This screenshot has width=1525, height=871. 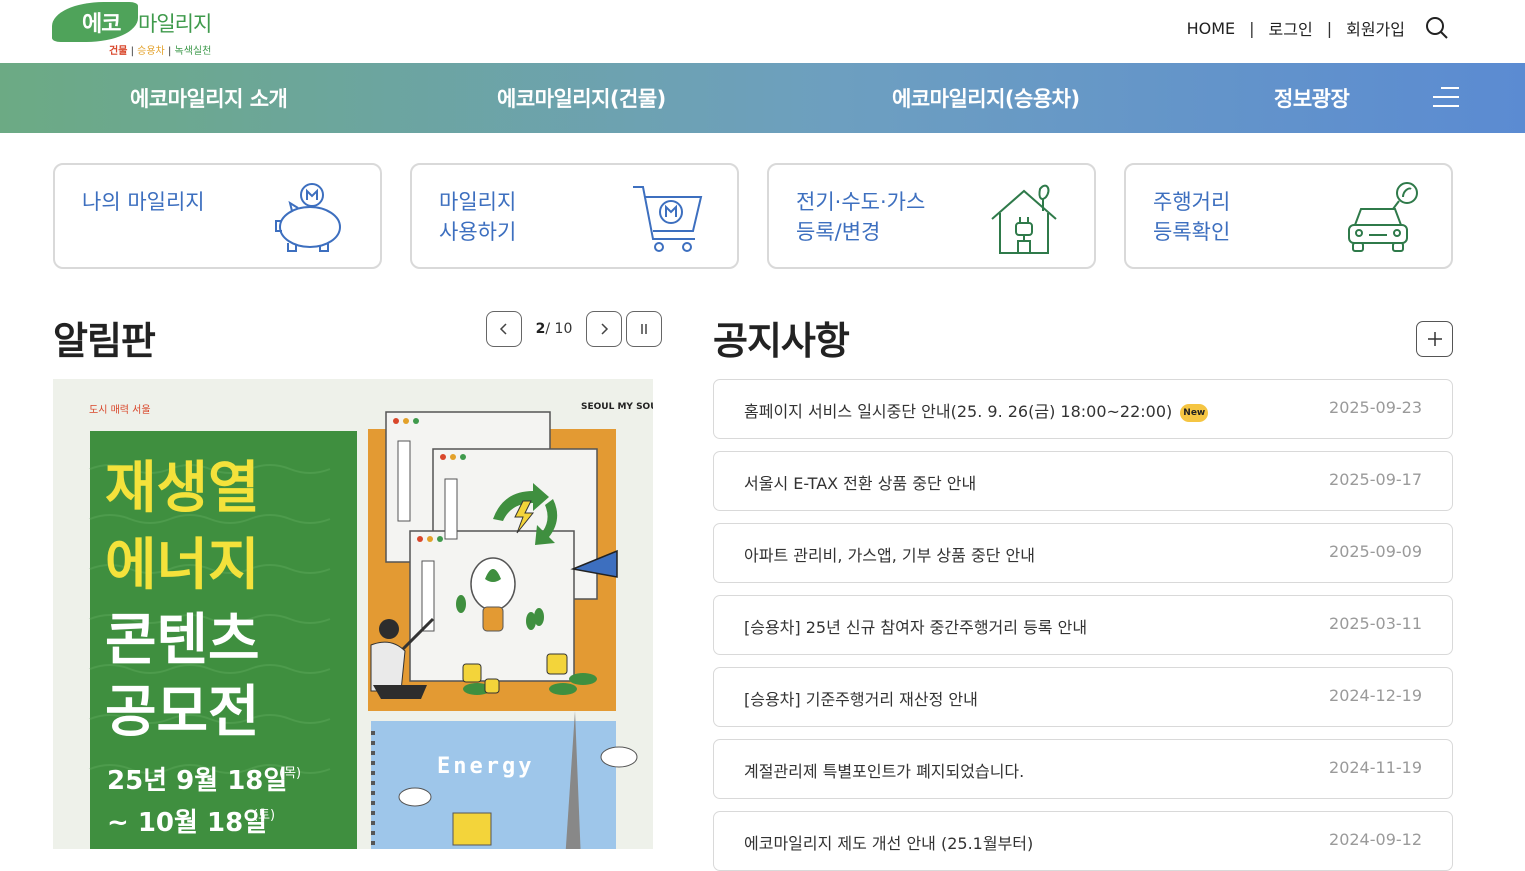 I want to click on notice-title: 공지사항, so click(x=781, y=341).